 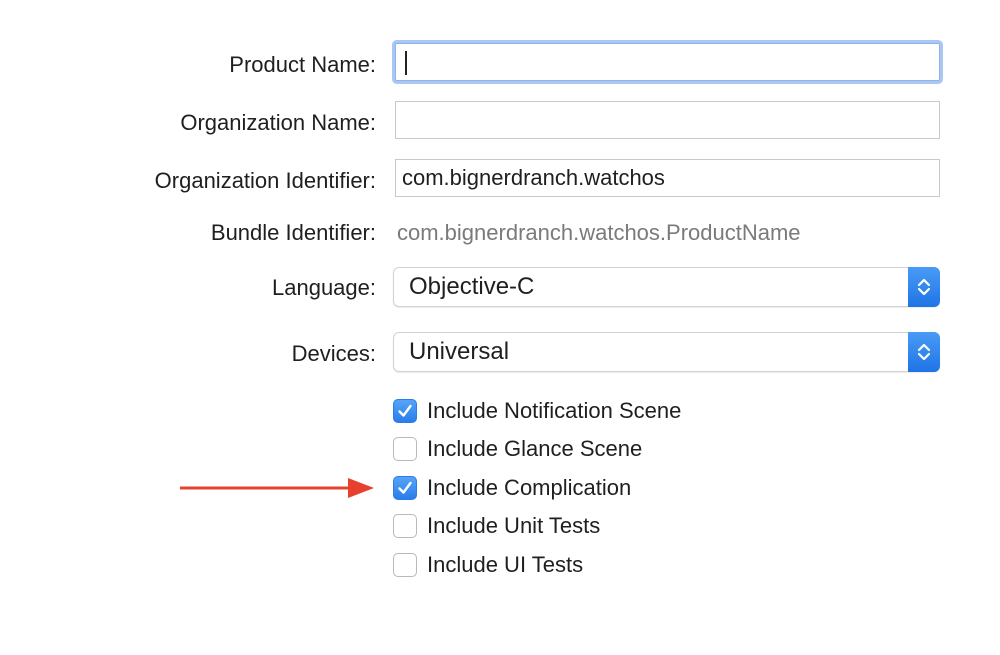 I want to click on include-complication-label: Include Complication, so click(x=529, y=488).